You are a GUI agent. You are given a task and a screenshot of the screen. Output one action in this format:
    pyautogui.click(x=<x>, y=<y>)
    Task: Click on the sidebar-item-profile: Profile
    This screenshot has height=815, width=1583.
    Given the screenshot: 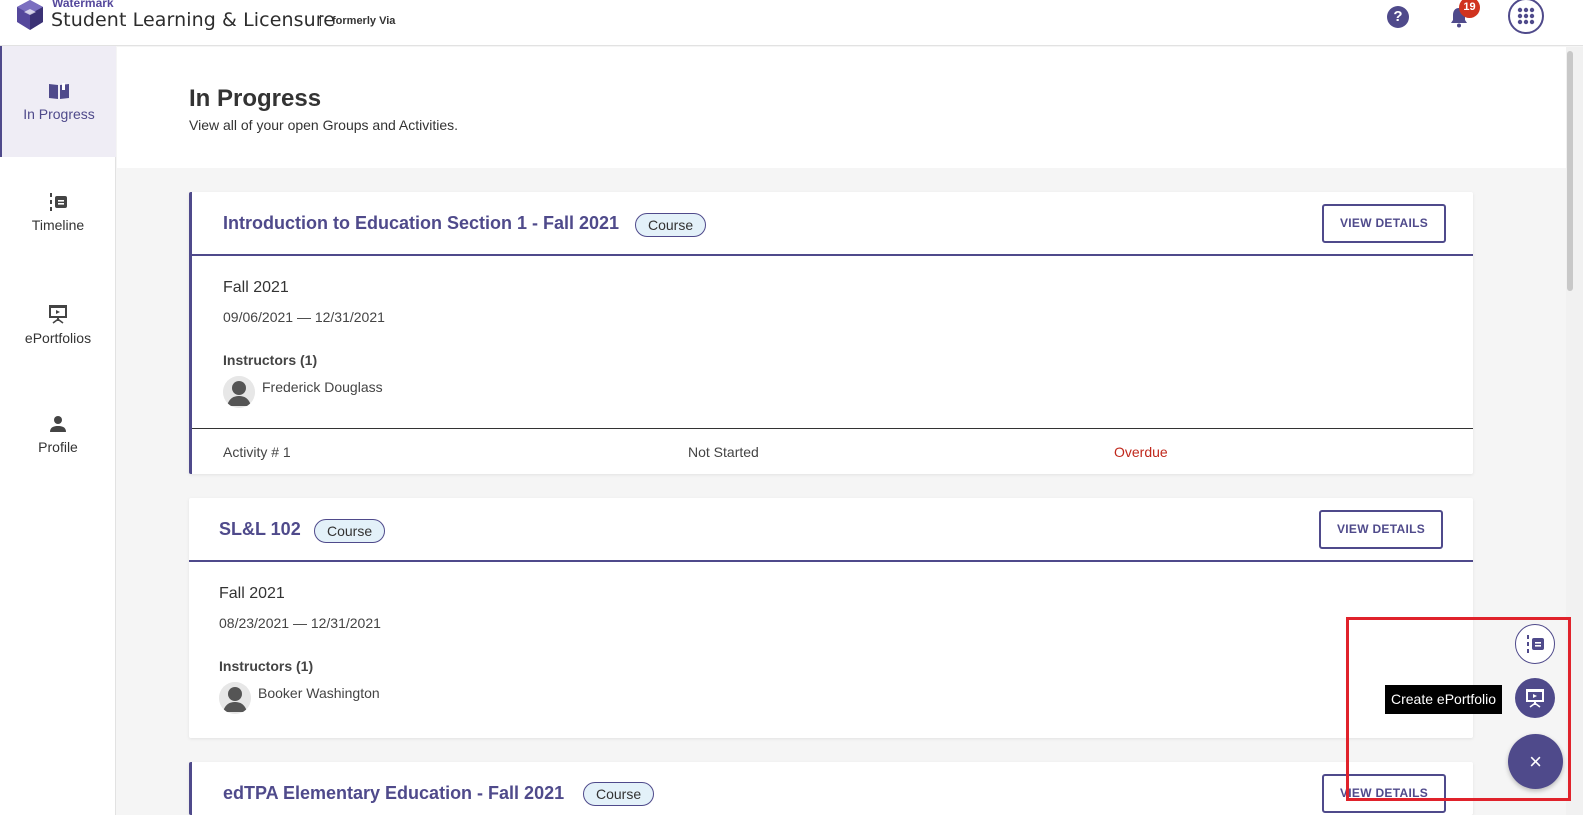 What is the action you would take?
    pyautogui.click(x=58, y=434)
    